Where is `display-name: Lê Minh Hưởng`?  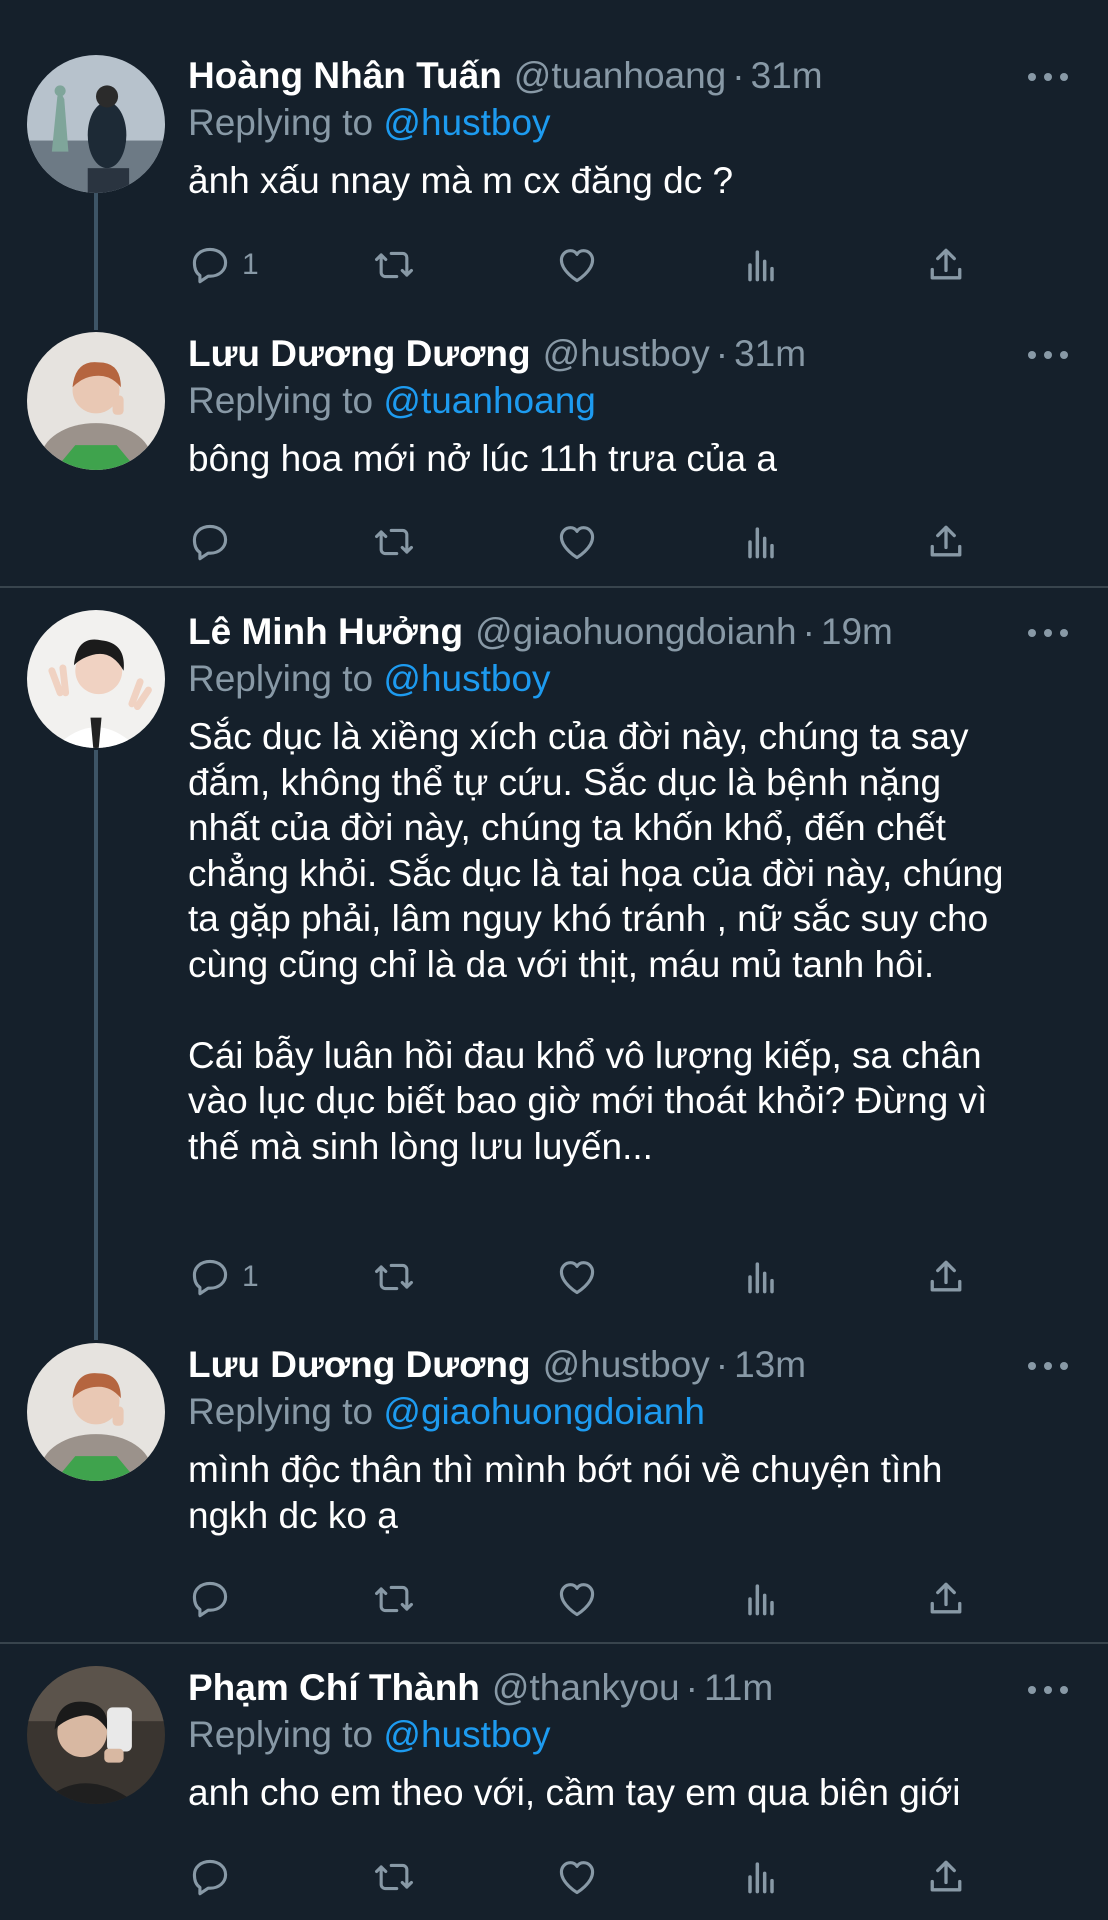
display-name: Lê Minh Hưởng is located at coordinates (325, 632).